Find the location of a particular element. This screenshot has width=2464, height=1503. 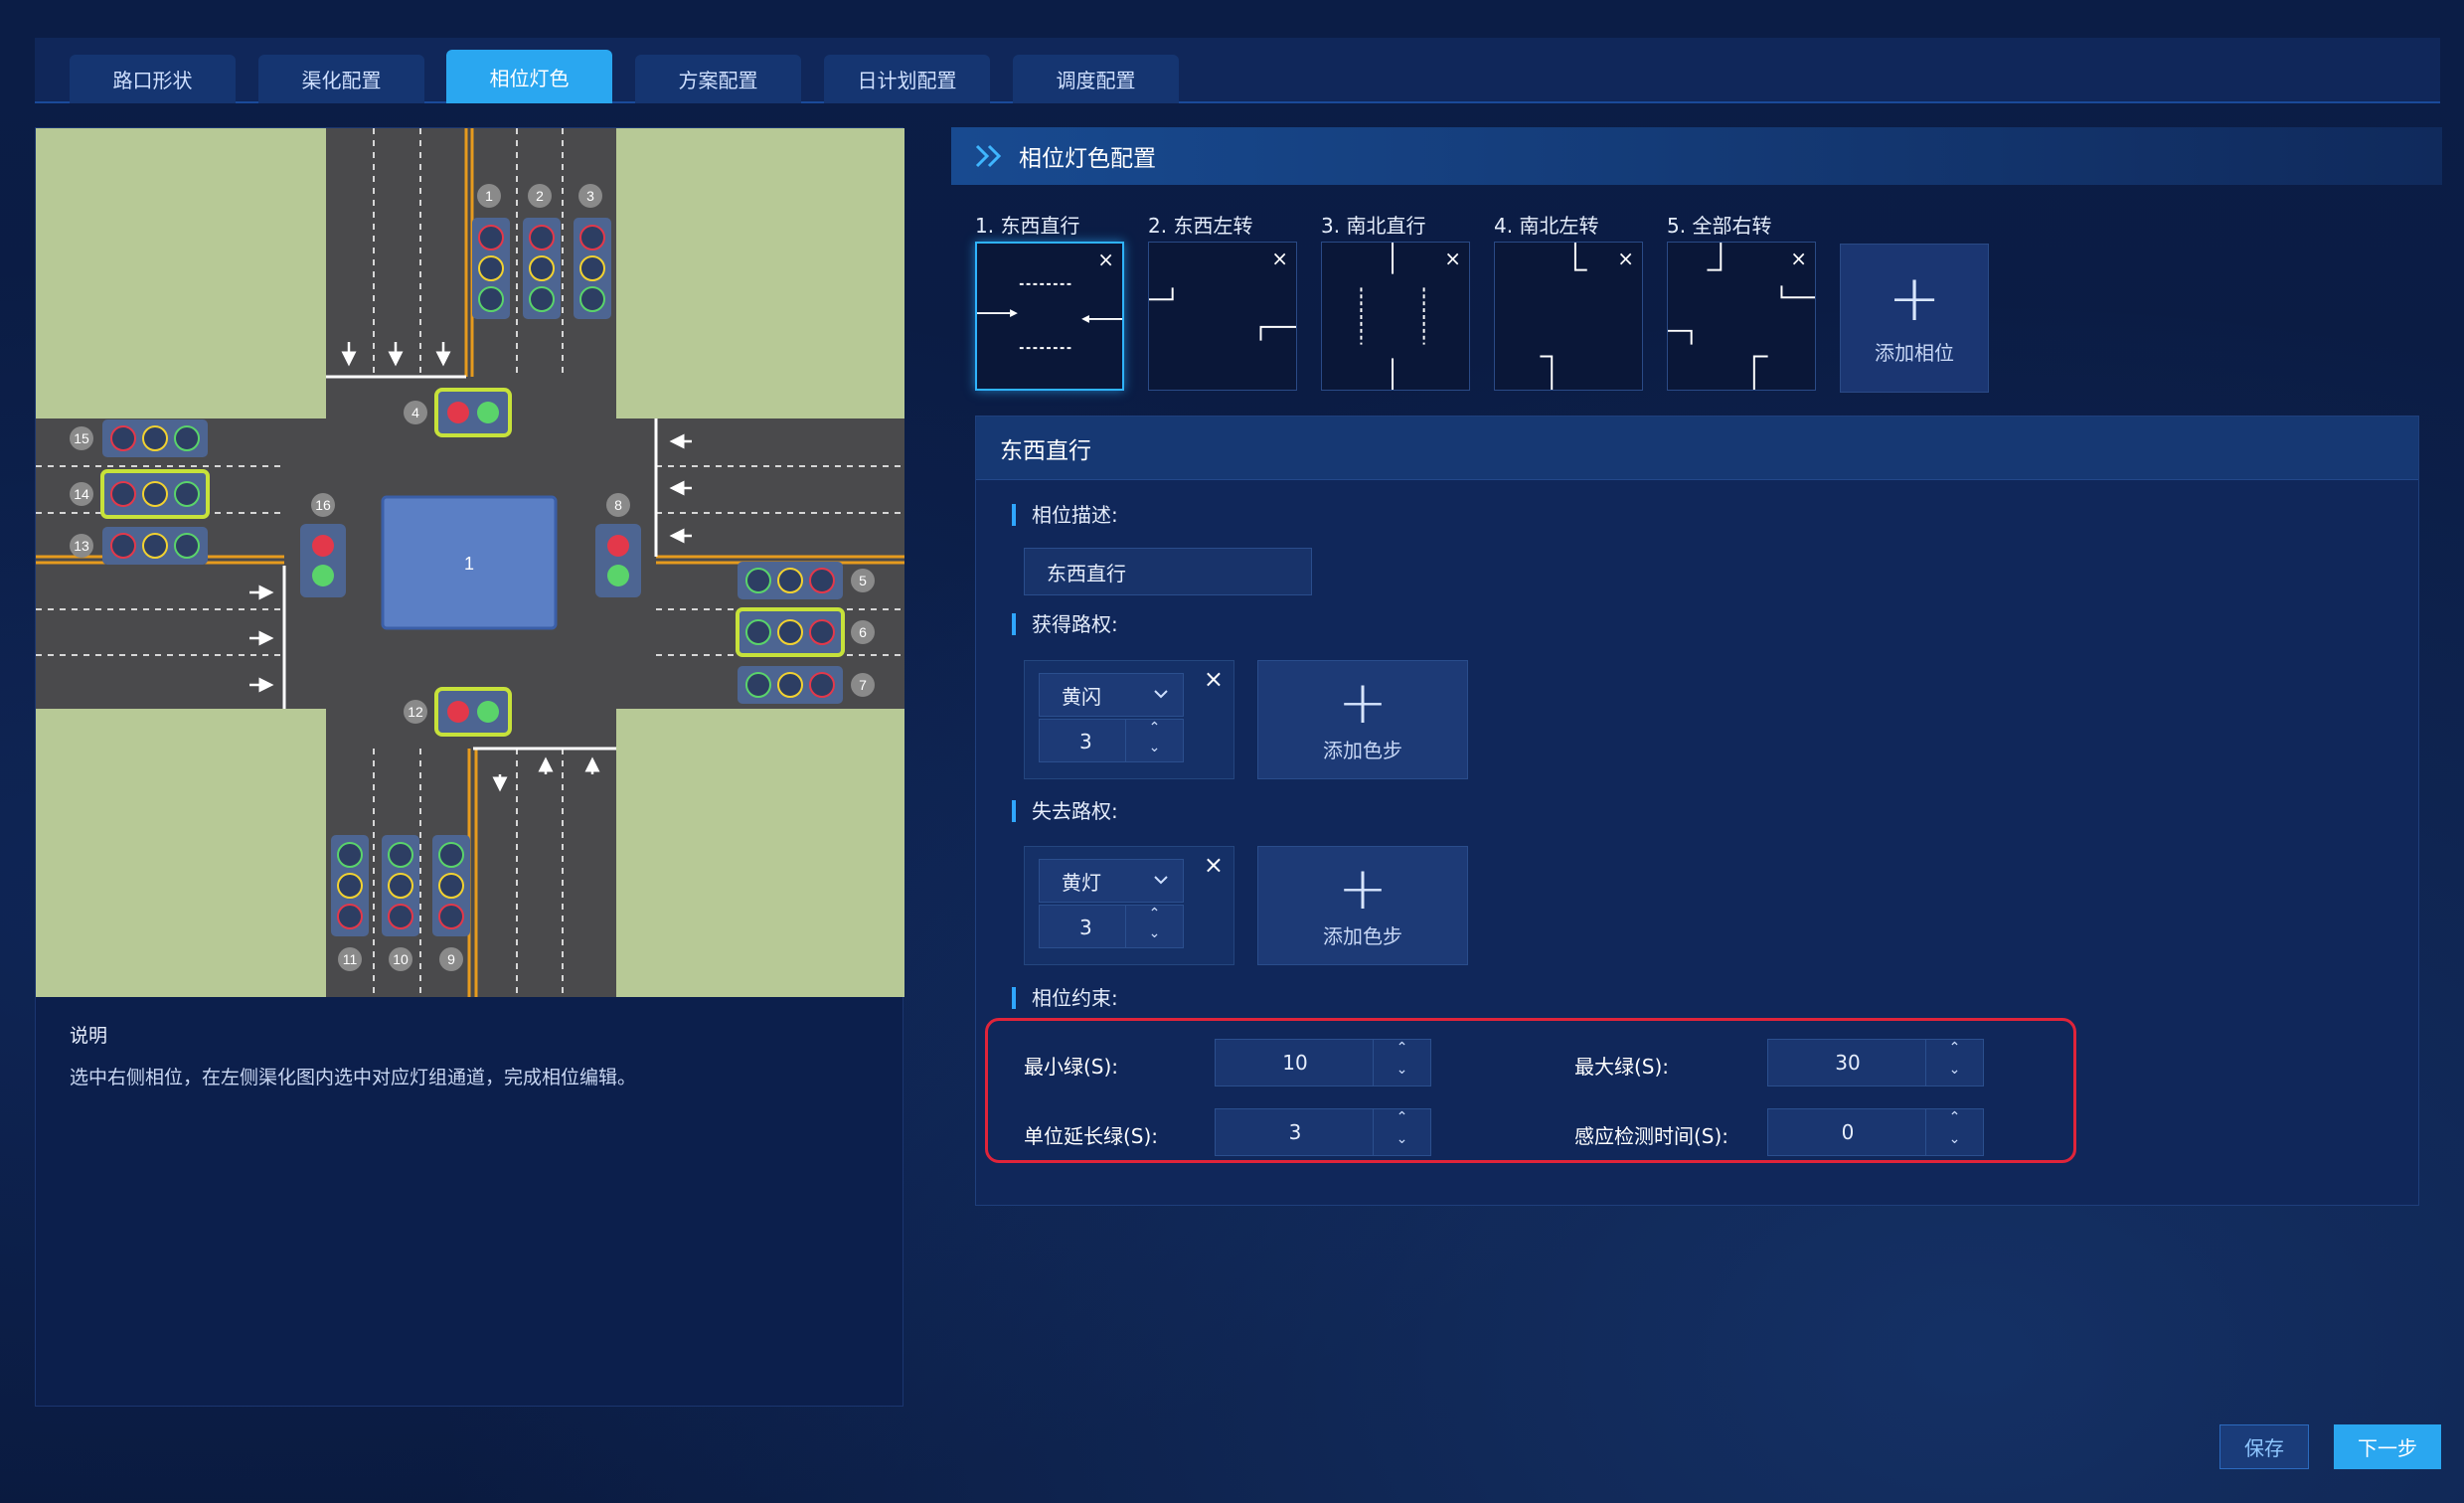

phase-config-title: 相位灯色配置 is located at coordinates (1087, 159).